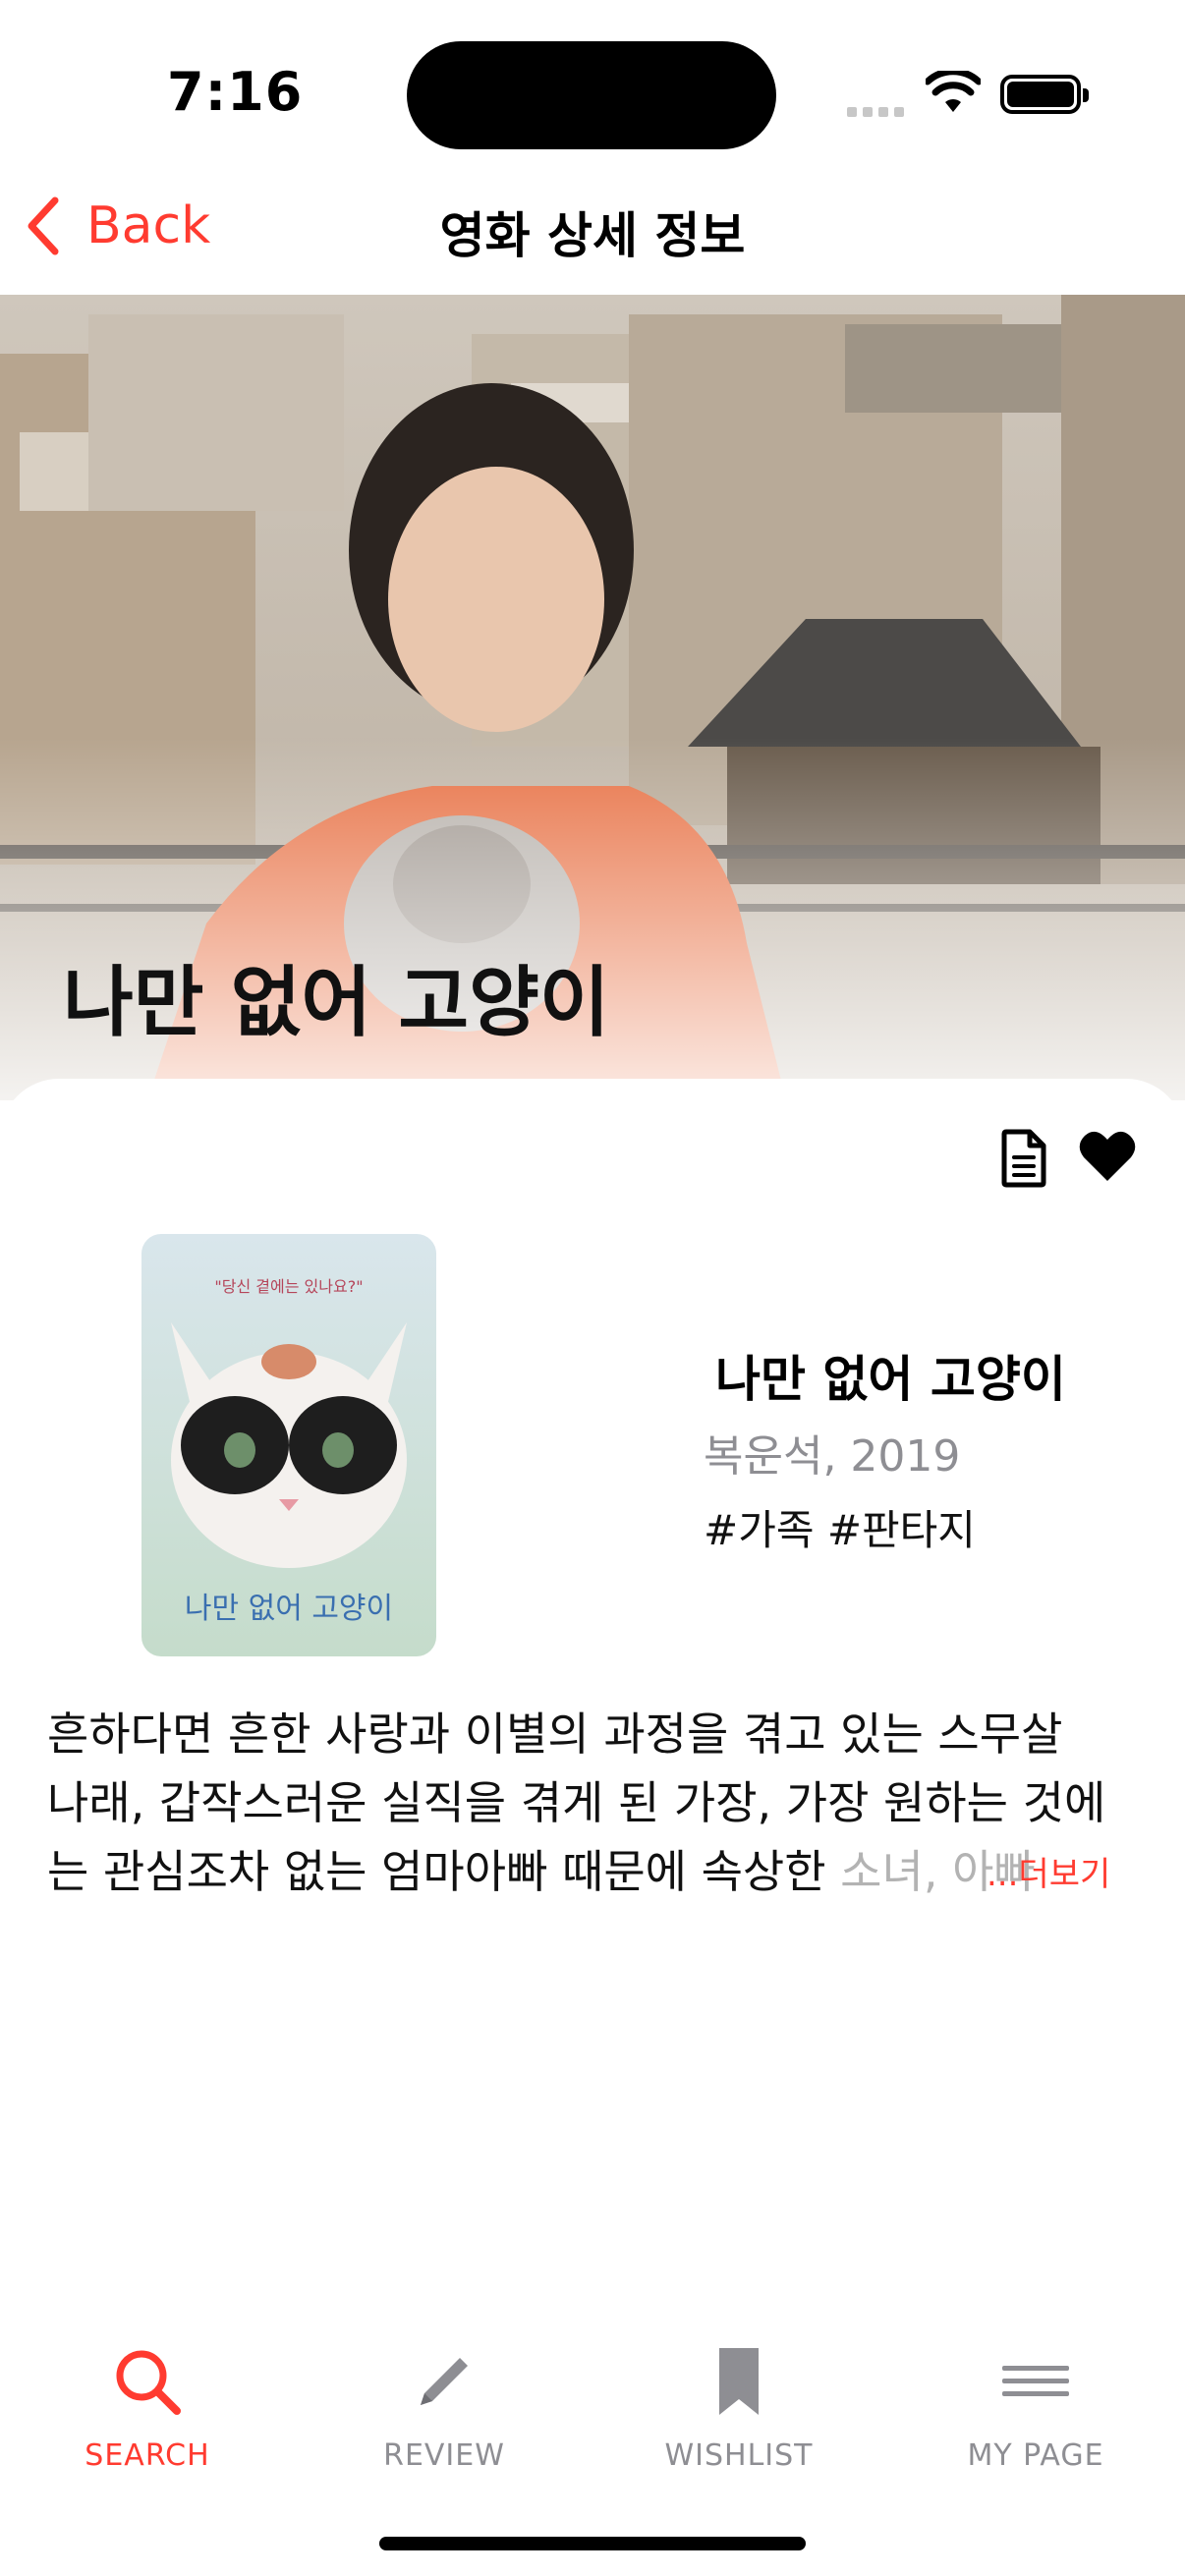  I want to click on genre-tags: #가족 #판타지, so click(840, 1530).